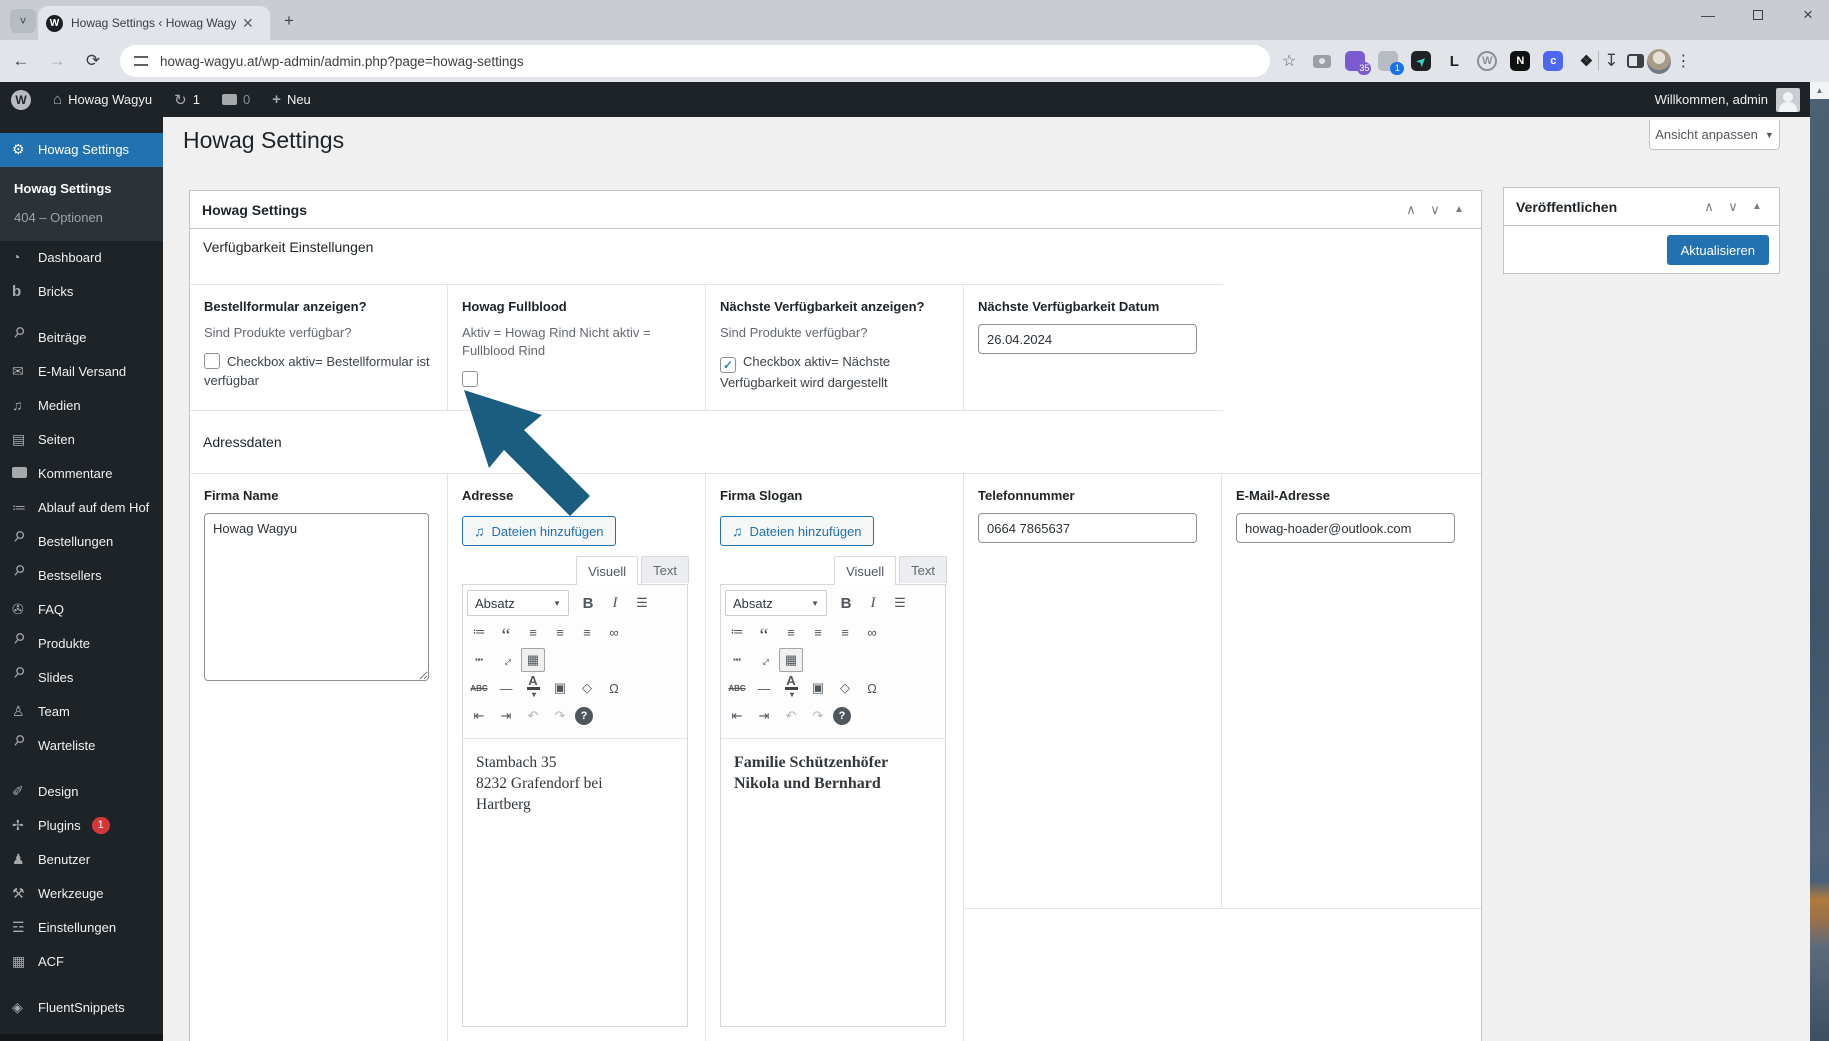 The height and width of the screenshot is (1041, 1829). What do you see at coordinates (1659, 61) in the screenshot?
I see `profile-avatar` at bounding box center [1659, 61].